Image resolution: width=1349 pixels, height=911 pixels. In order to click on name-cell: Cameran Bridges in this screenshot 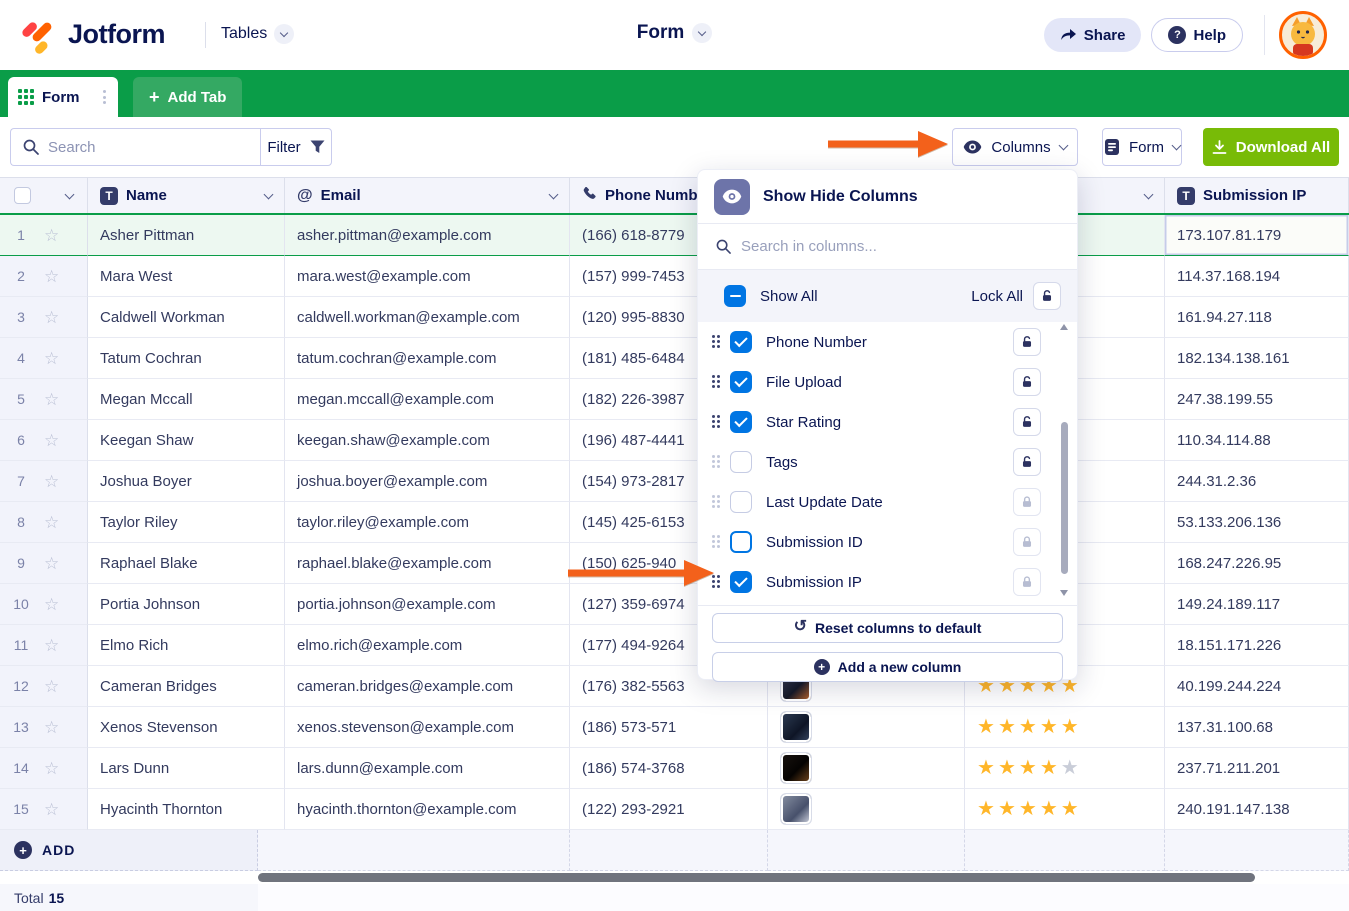, I will do `click(186, 686)`.